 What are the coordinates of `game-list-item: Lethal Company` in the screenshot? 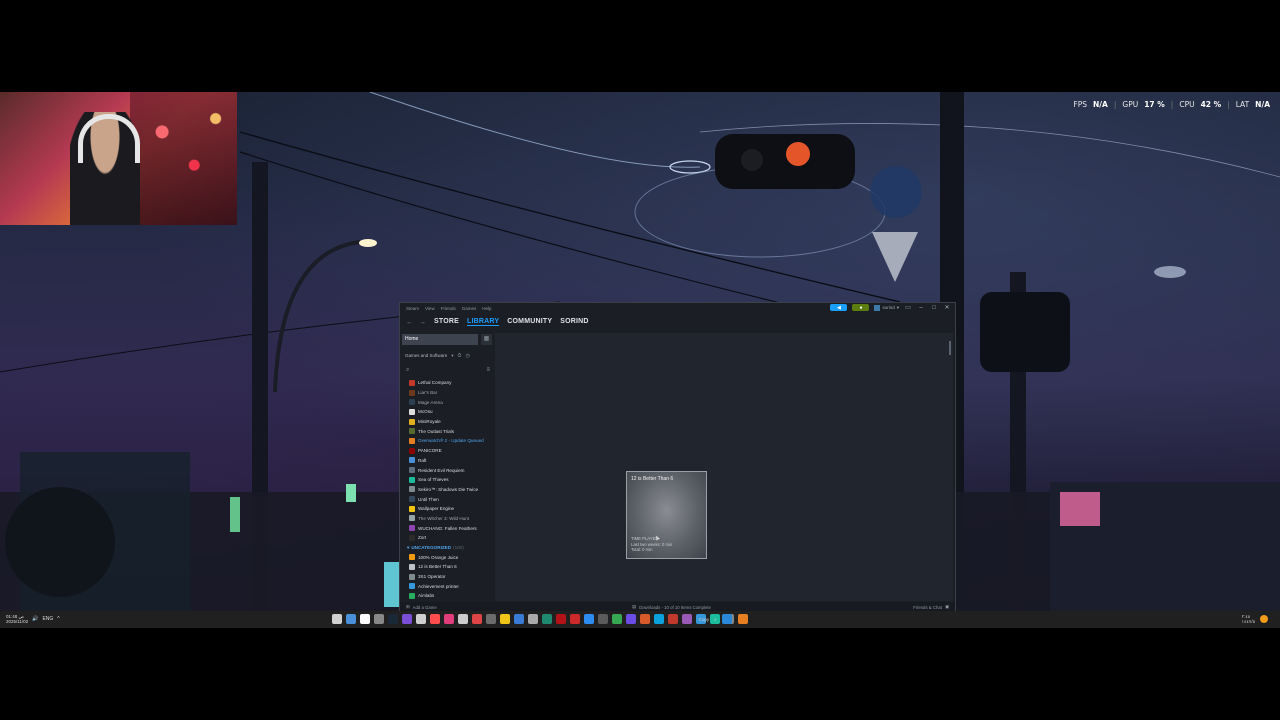 It's located at (448, 383).